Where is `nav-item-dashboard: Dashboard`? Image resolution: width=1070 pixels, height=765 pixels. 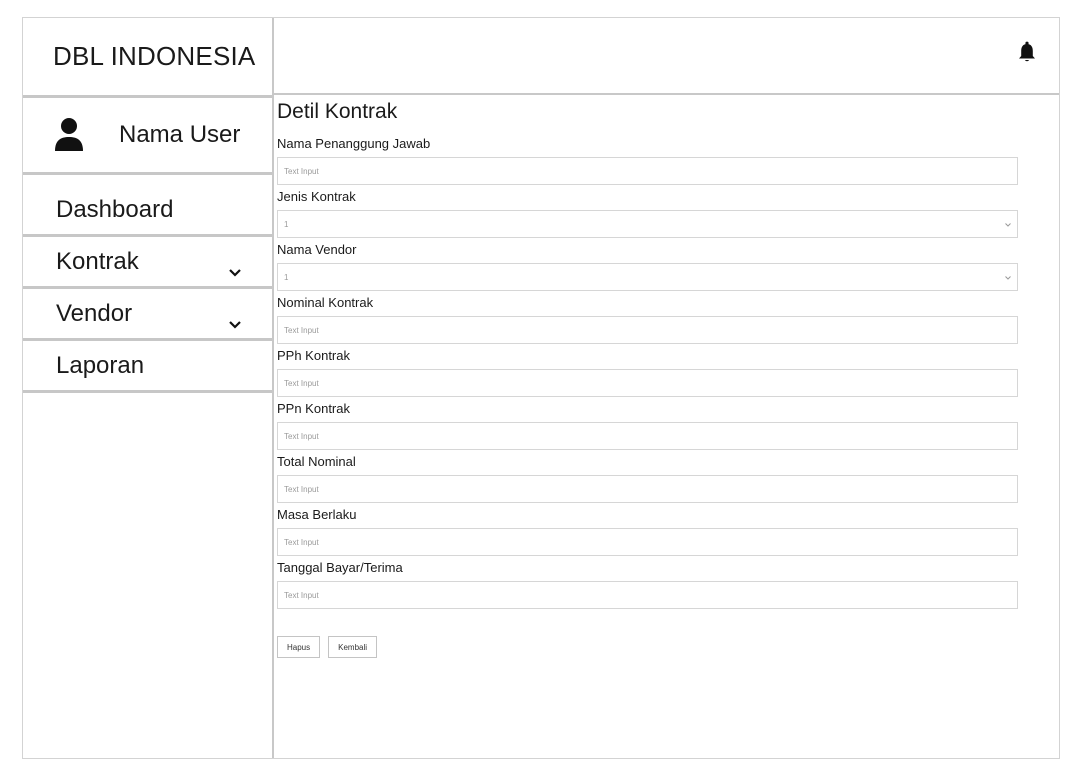 nav-item-dashboard: Dashboard is located at coordinates (147, 211).